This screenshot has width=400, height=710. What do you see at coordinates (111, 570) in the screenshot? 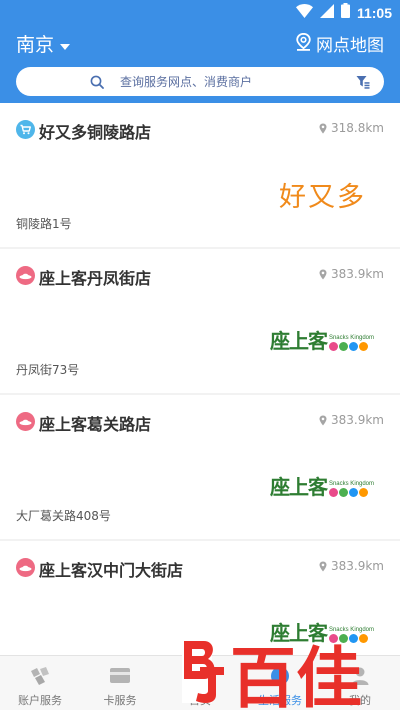
I see `store-name: 座上客汉中门大街店` at bounding box center [111, 570].